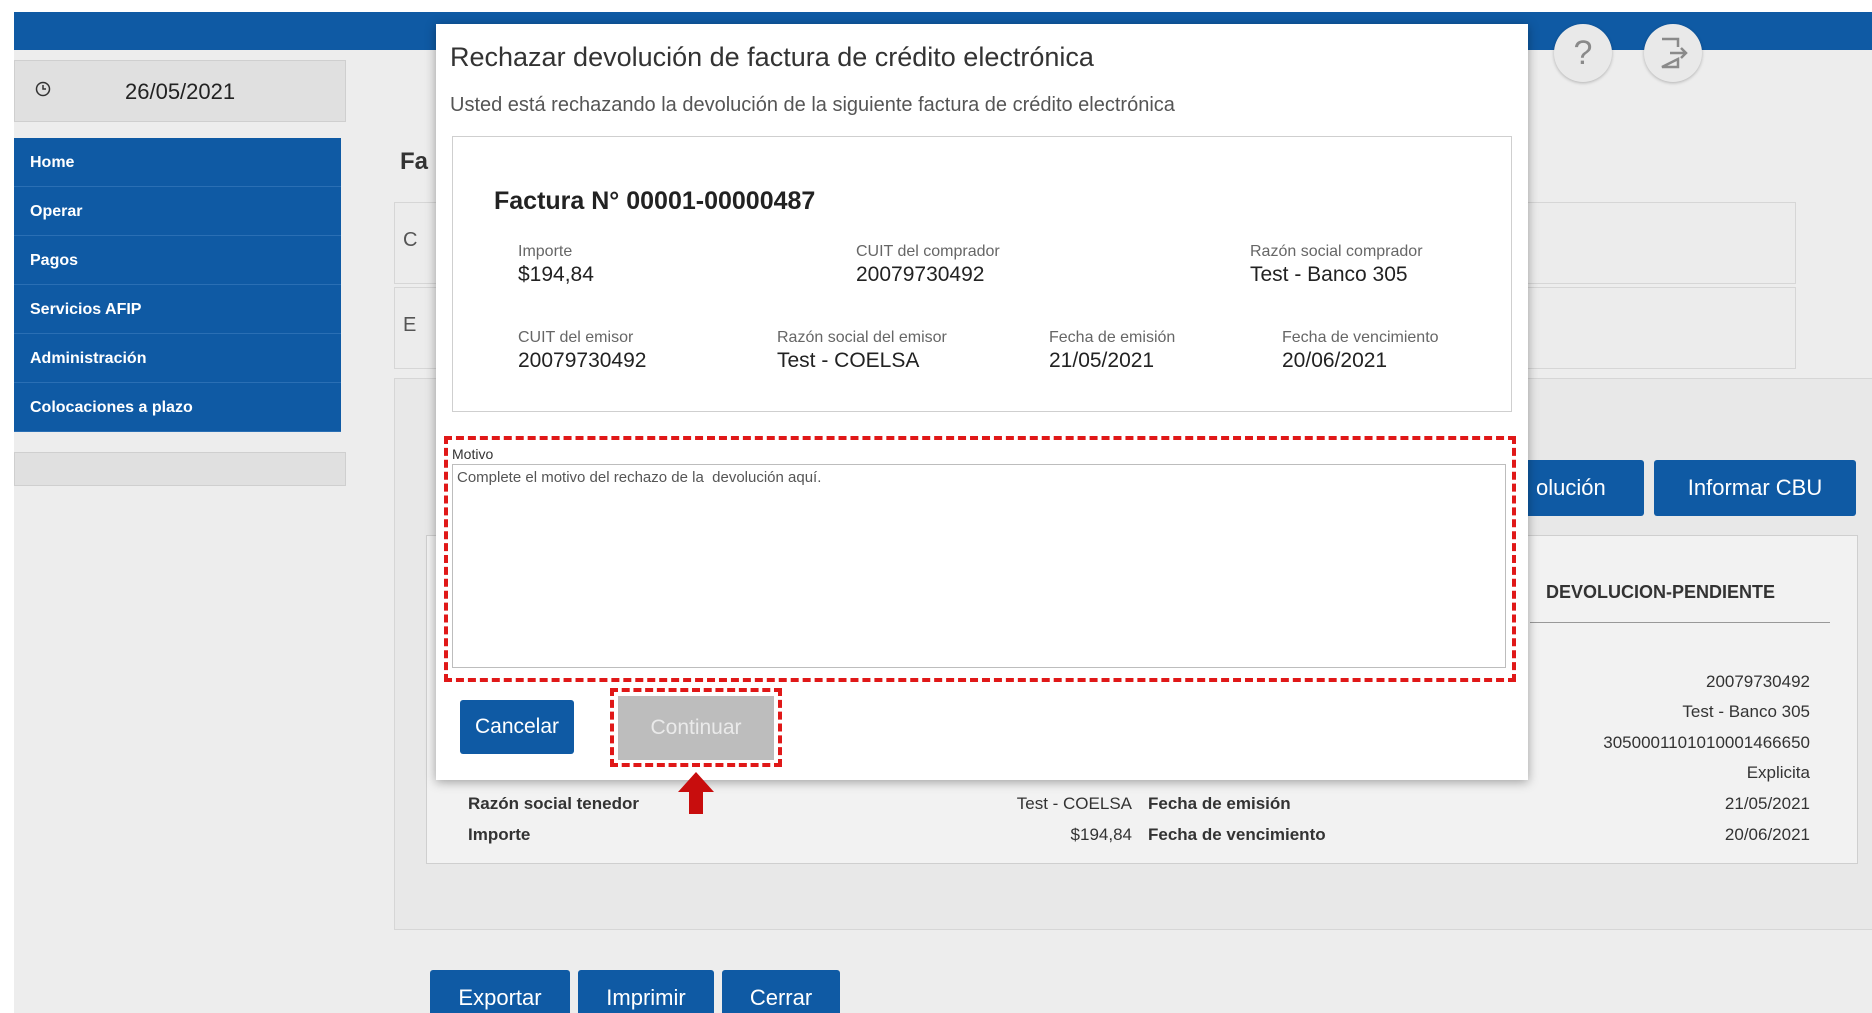  I want to click on issuer-name: Test - COELSA, so click(848, 360).